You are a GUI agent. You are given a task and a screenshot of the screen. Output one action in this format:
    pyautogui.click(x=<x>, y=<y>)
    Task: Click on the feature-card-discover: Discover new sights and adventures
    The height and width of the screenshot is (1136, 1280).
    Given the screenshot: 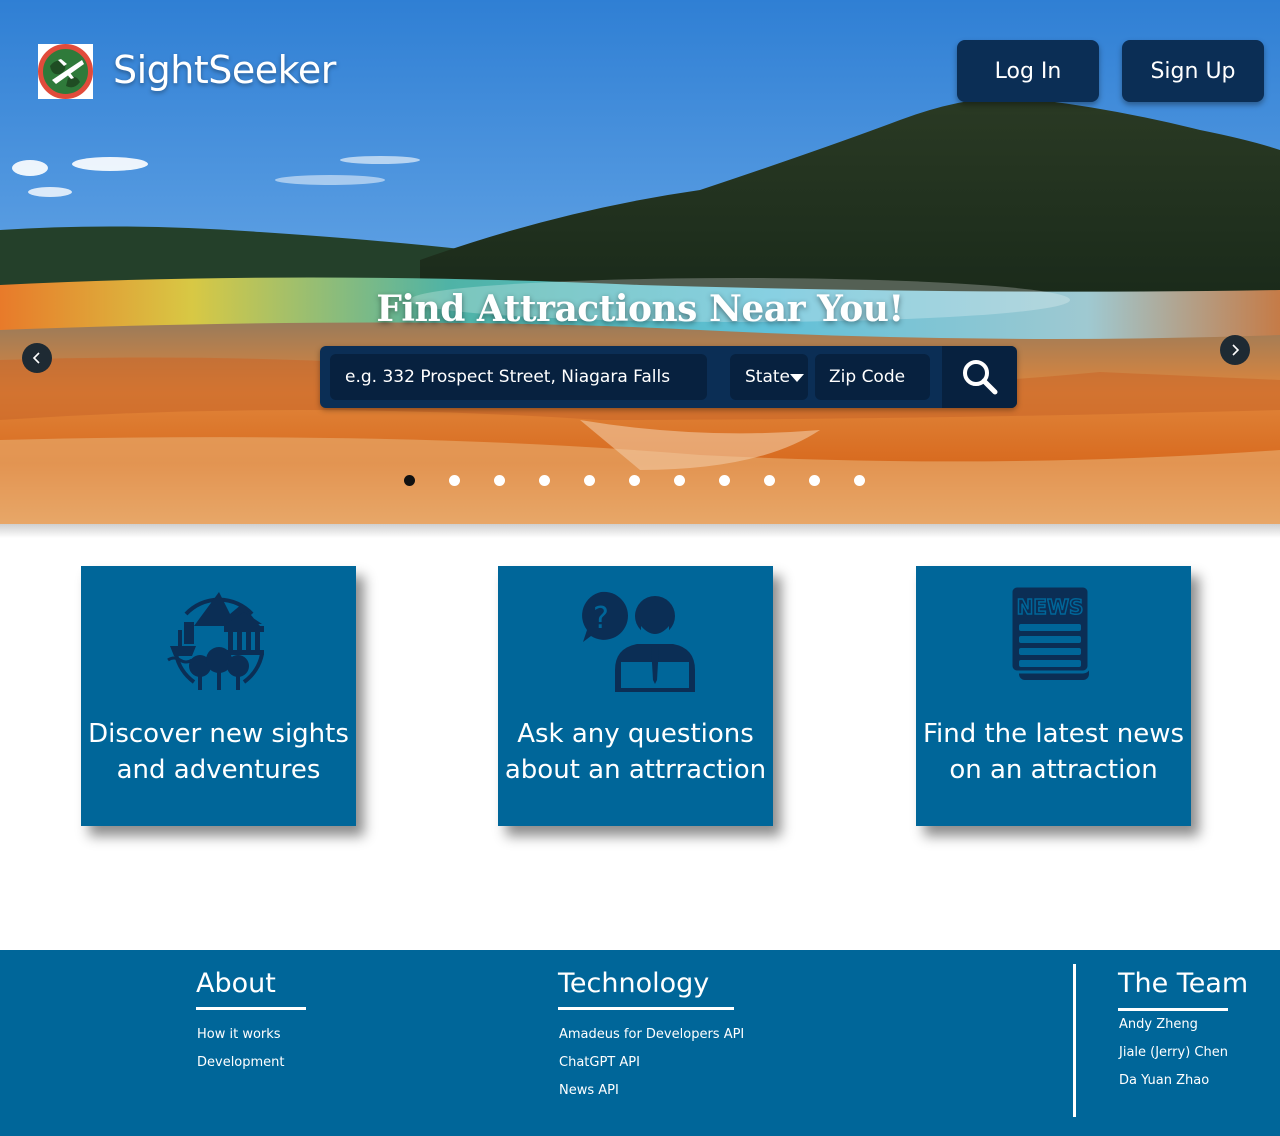 What is the action you would take?
    pyautogui.click(x=218, y=696)
    